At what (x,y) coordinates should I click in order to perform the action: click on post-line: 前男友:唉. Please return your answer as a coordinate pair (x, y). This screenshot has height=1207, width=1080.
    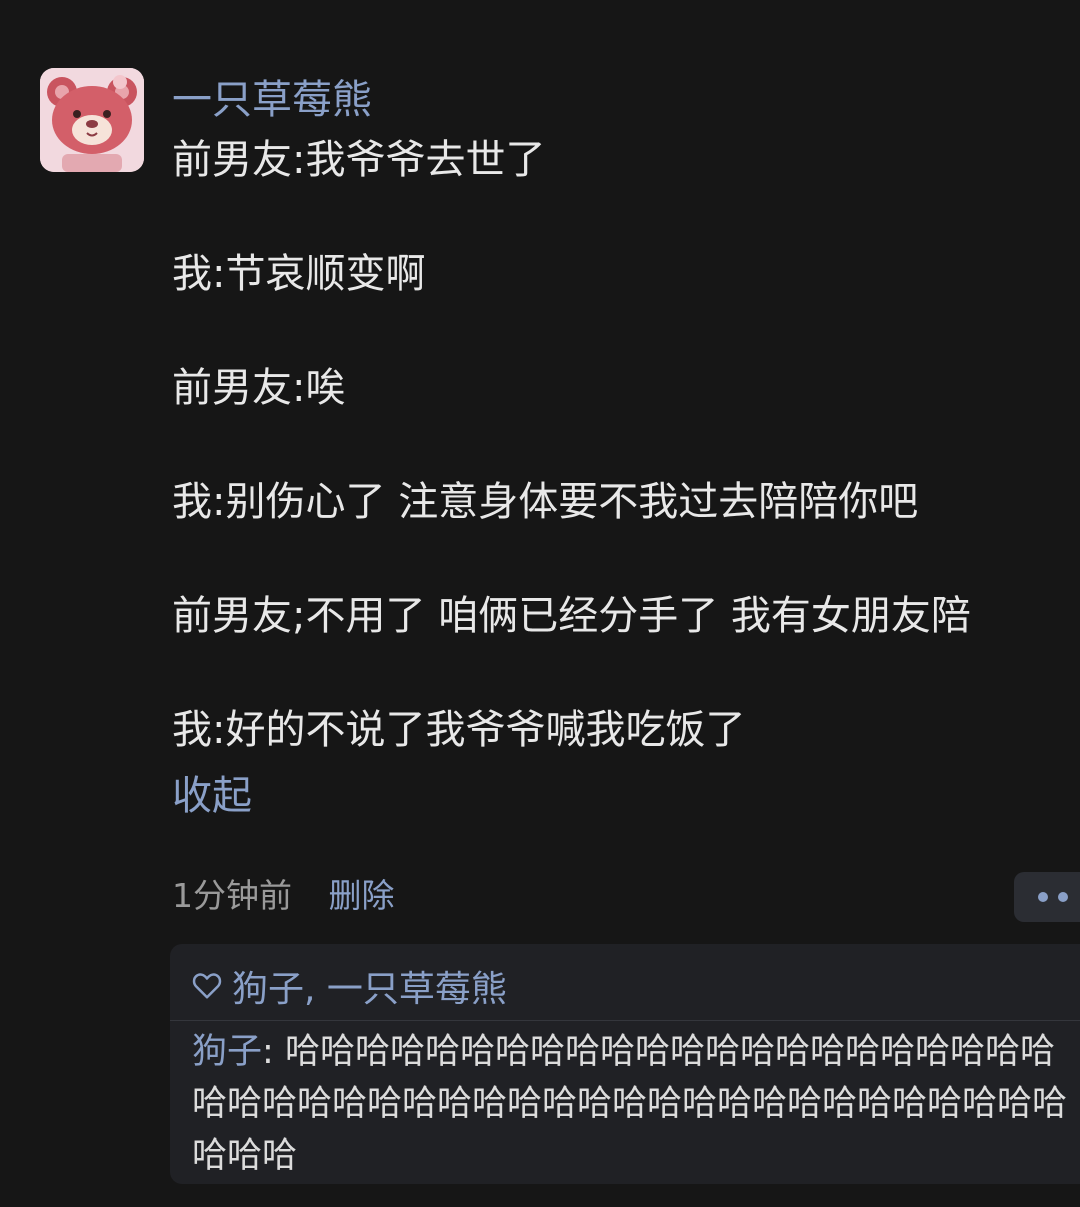
    Looking at the image, I should click on (259, 388).